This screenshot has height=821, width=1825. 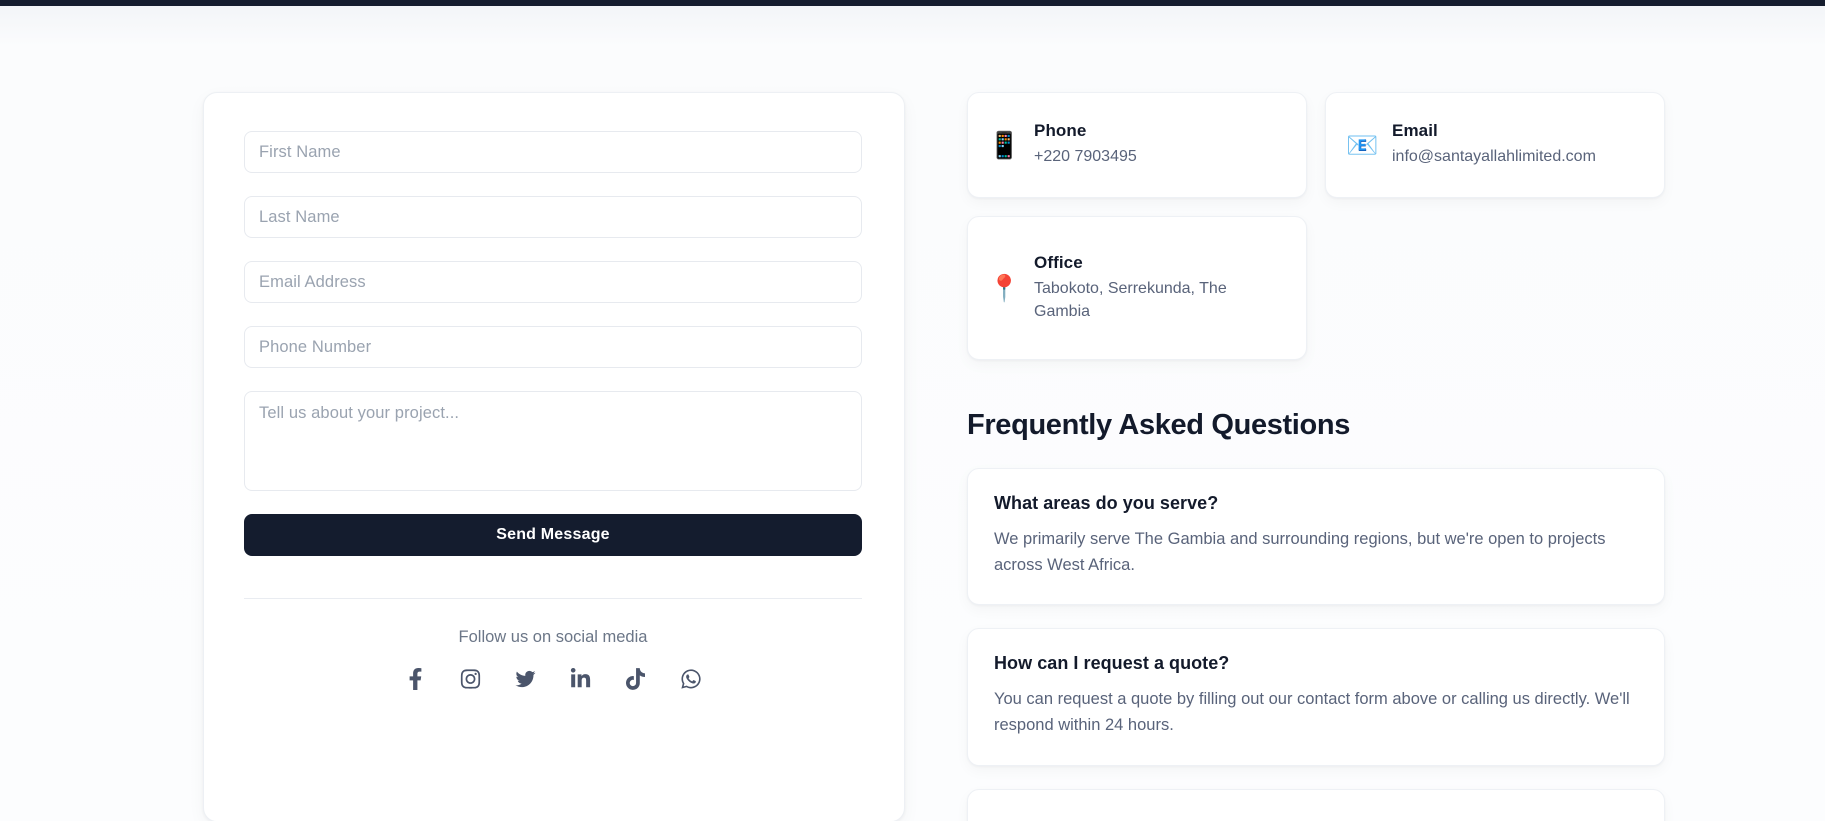 What do you see at coordinates (526, 679) in the screenshot?
I see `twitter-icon` at bounding box center [526, 679].